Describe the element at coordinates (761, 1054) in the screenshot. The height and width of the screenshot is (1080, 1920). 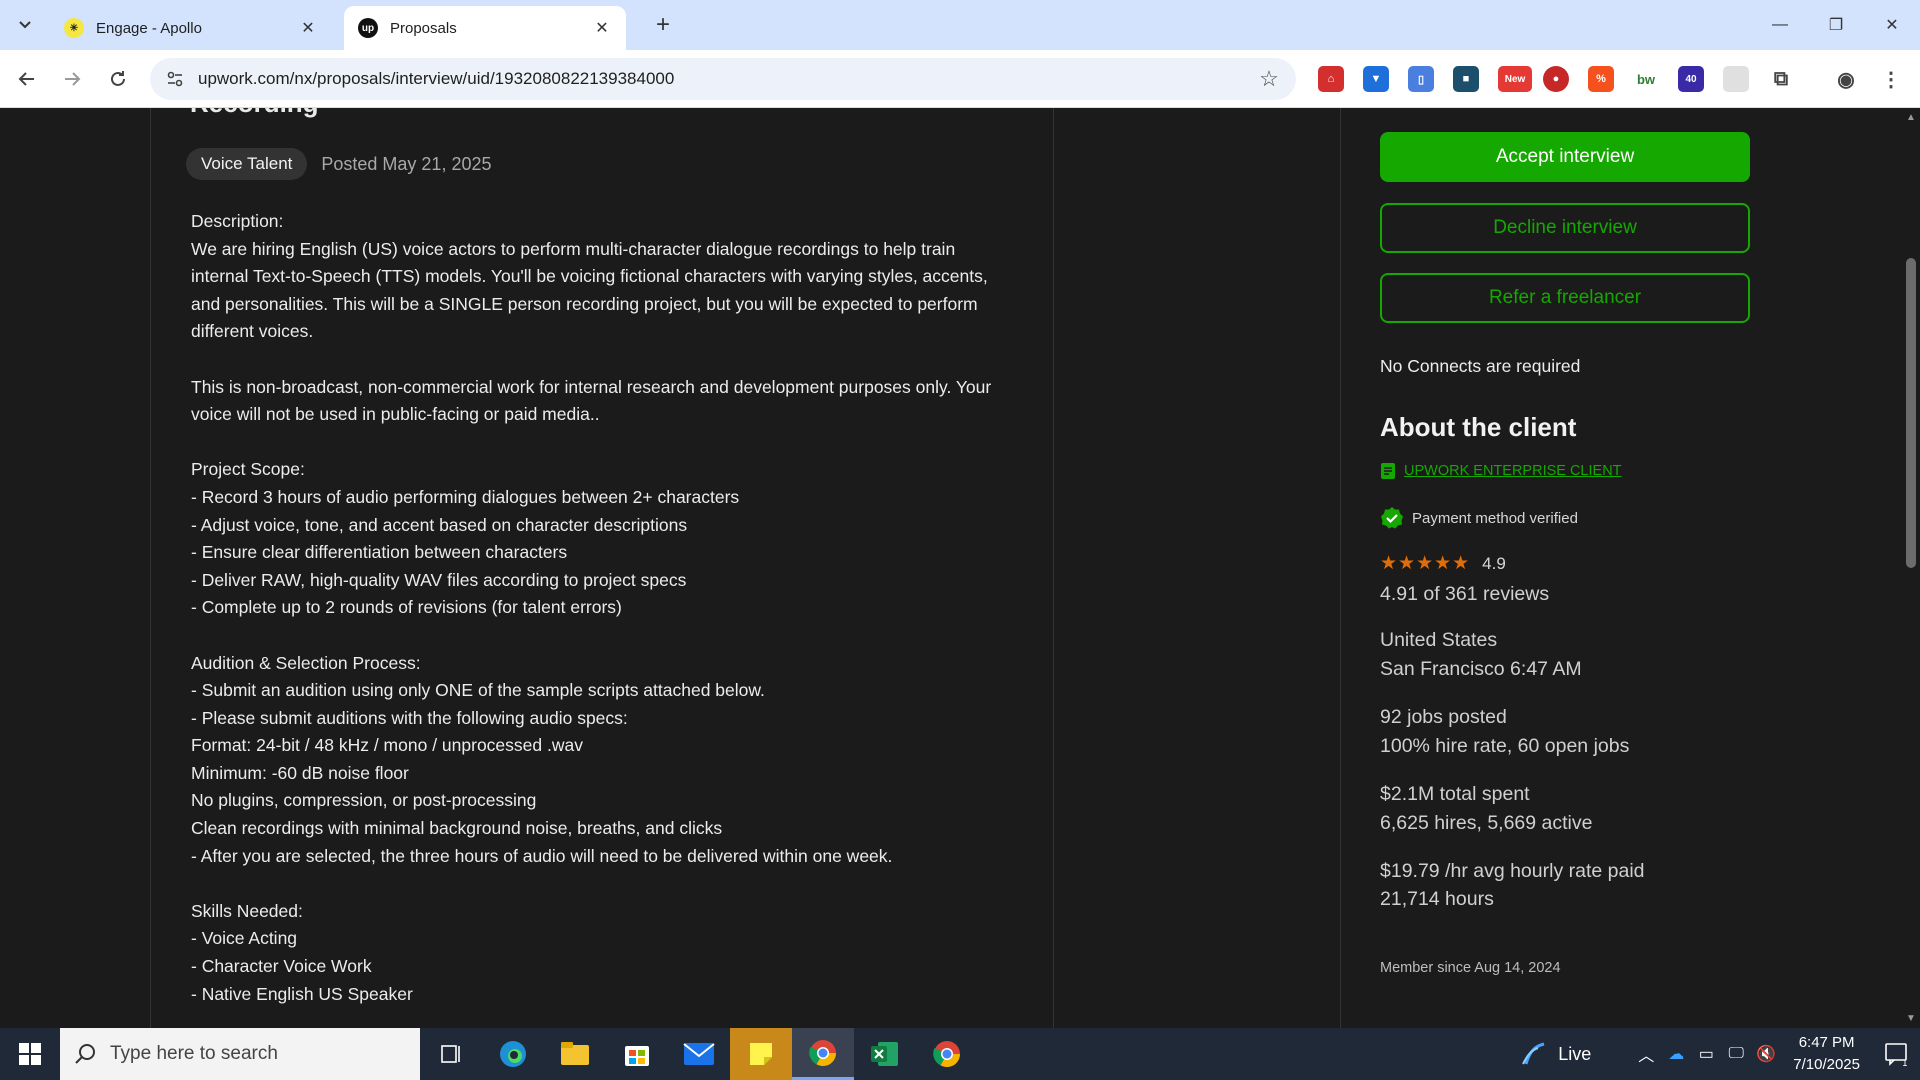
I see `sticky-notes-icon` at that location.